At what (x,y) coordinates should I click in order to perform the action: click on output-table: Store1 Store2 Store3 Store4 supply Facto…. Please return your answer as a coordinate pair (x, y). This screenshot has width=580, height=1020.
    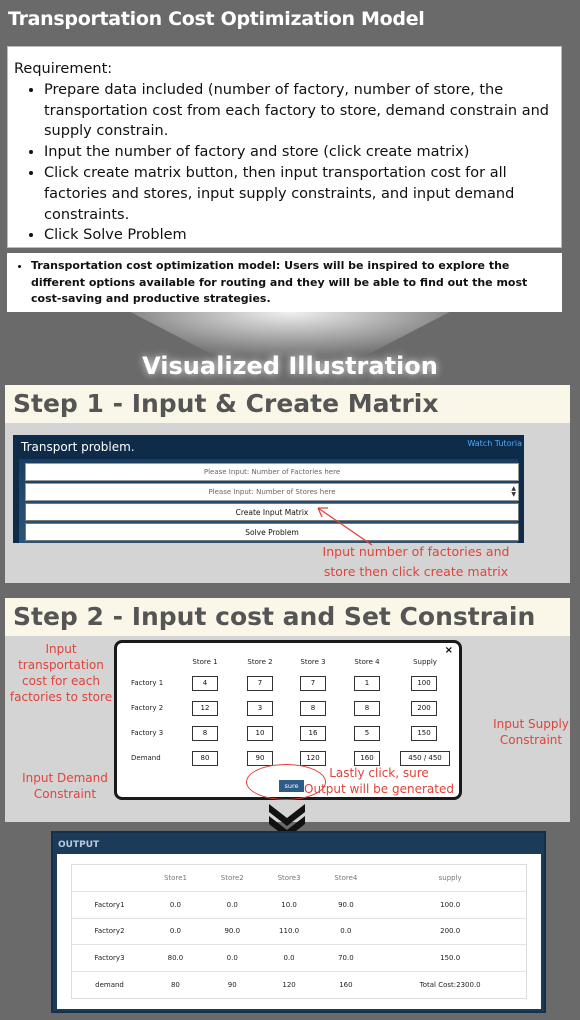
    Looking at the image, I should click on (299, 931).